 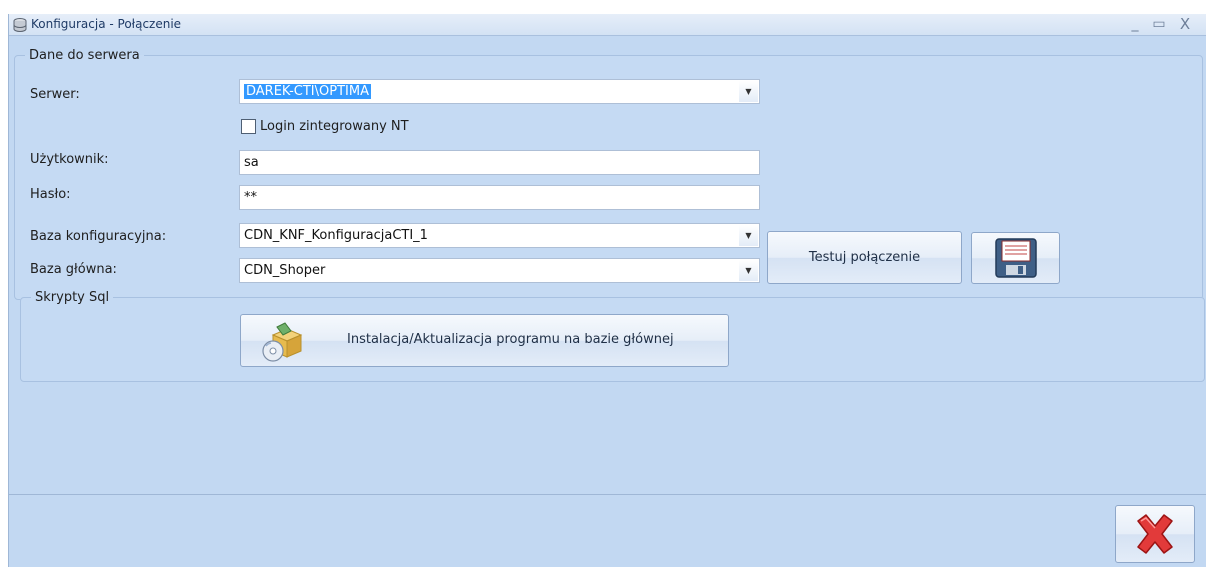 What do you see at coordinates (499, 235) in the screenshot?
I see `config-db-select: CDN_KNF_KonfiguracjaCTI_1 ▼` at bounding box center [499, 235].